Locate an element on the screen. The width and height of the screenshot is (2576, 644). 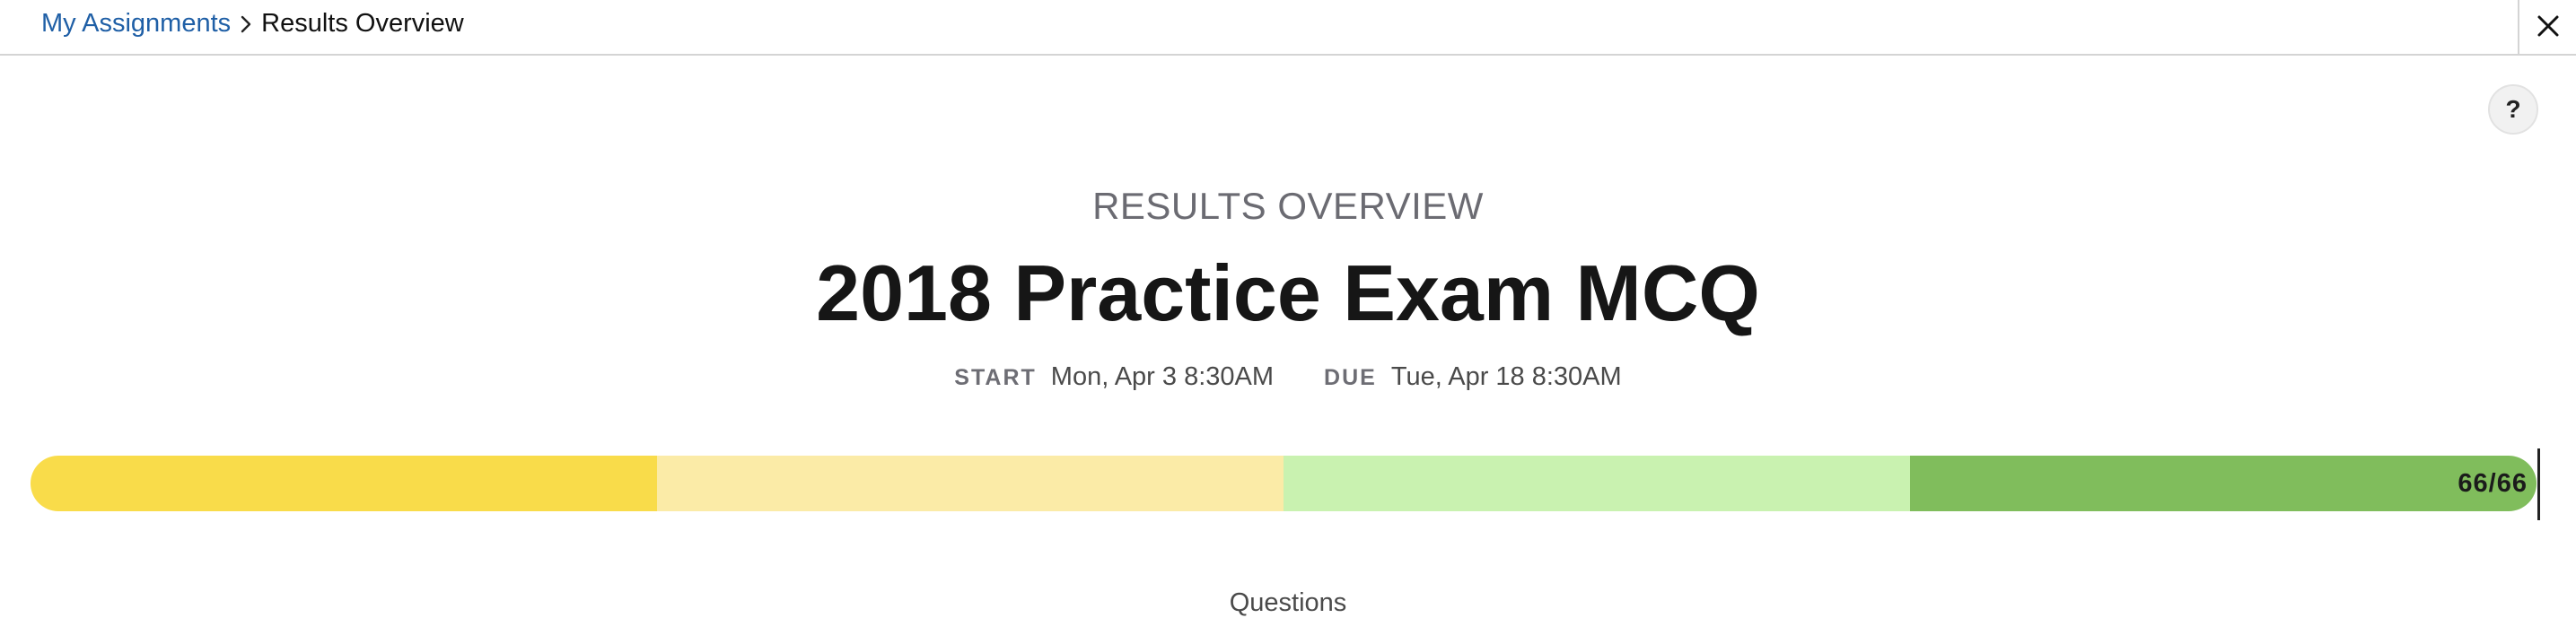
due-date-value: Tue, Apr 18 8:30AM is located at coordinates (1506, 376).